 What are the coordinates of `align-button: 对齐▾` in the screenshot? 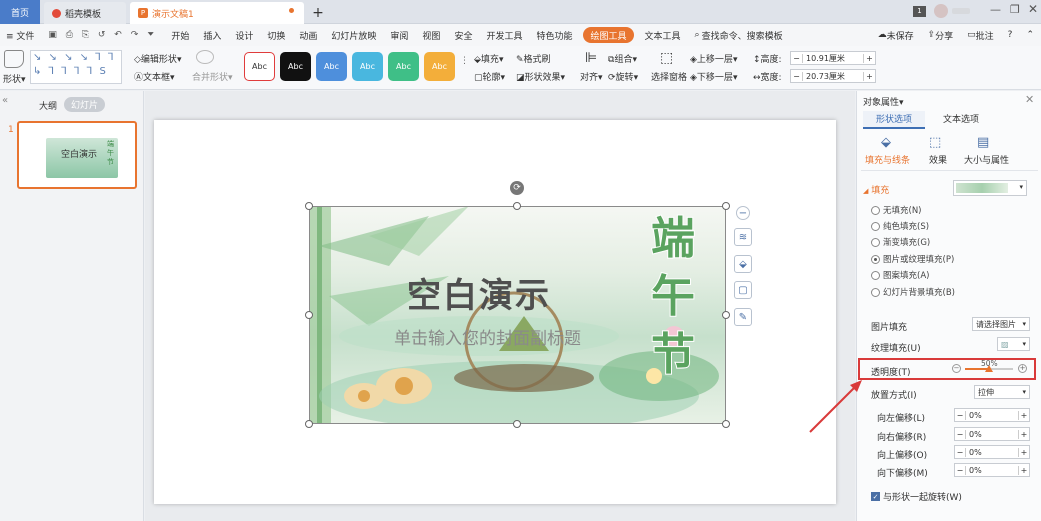 It's located at (591, 76).